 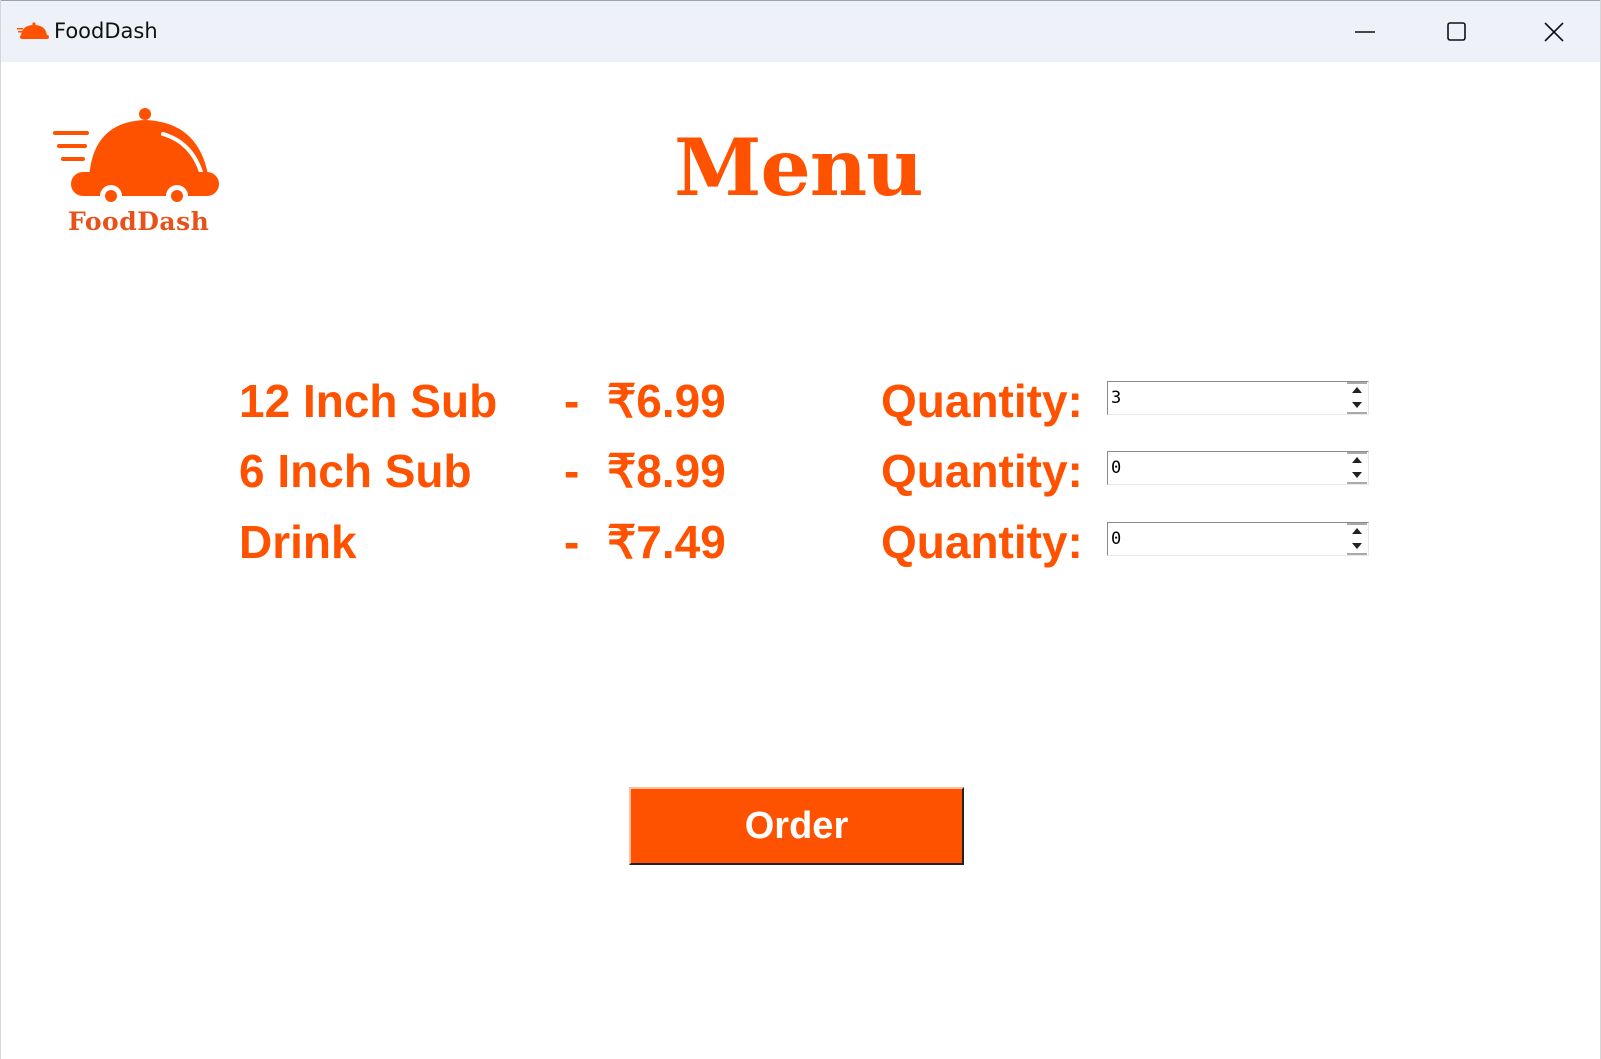 I want to click on item-price: ₹6.99, so click(x=666, y=401).